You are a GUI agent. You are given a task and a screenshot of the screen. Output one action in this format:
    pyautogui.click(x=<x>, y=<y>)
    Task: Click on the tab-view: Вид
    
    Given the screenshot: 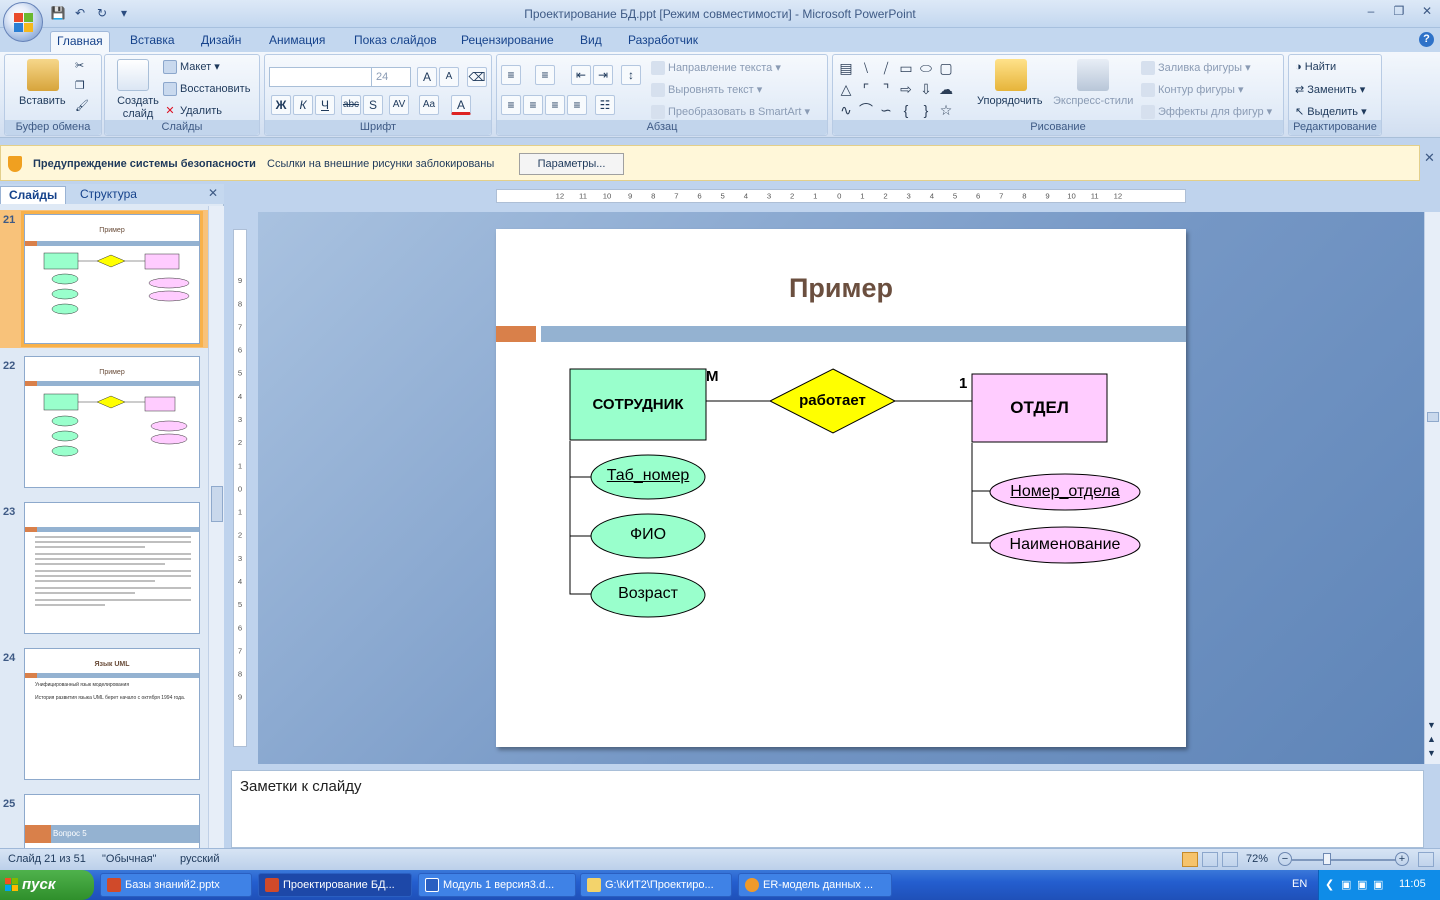 What is the action you would take?
    pyautogui.click(x=591, y=41)
    